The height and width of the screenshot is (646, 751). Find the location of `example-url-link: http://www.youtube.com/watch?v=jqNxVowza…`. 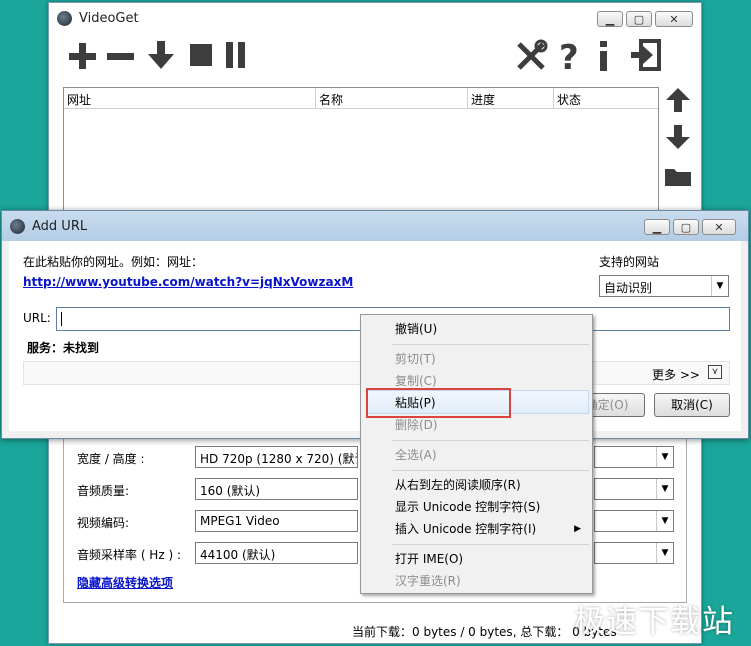

example-url-link: http://www.youtube.com/watch?v=jqNxVowza… is located at coordinates (188, 282).